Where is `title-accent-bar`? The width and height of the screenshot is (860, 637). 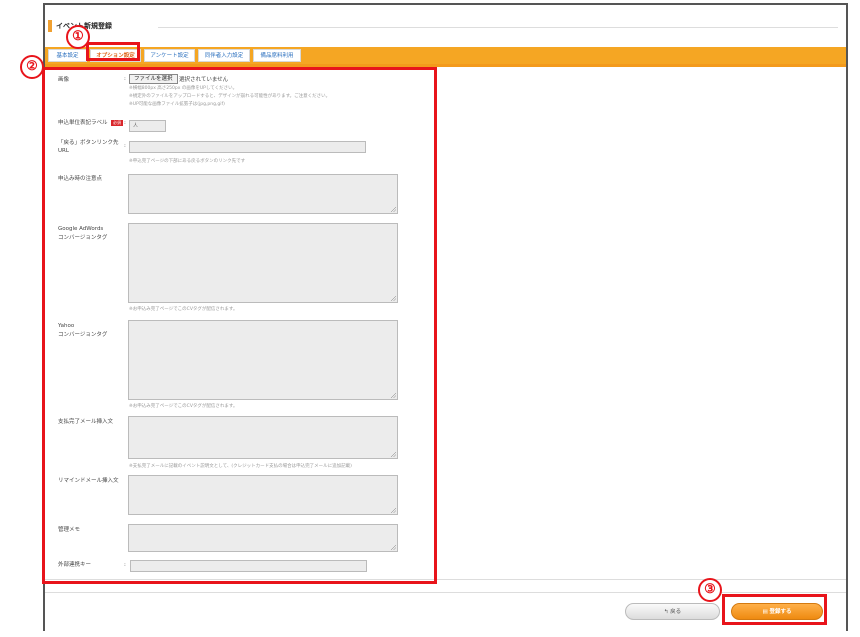
title-accent-bar is located at coordinates (50, 26).